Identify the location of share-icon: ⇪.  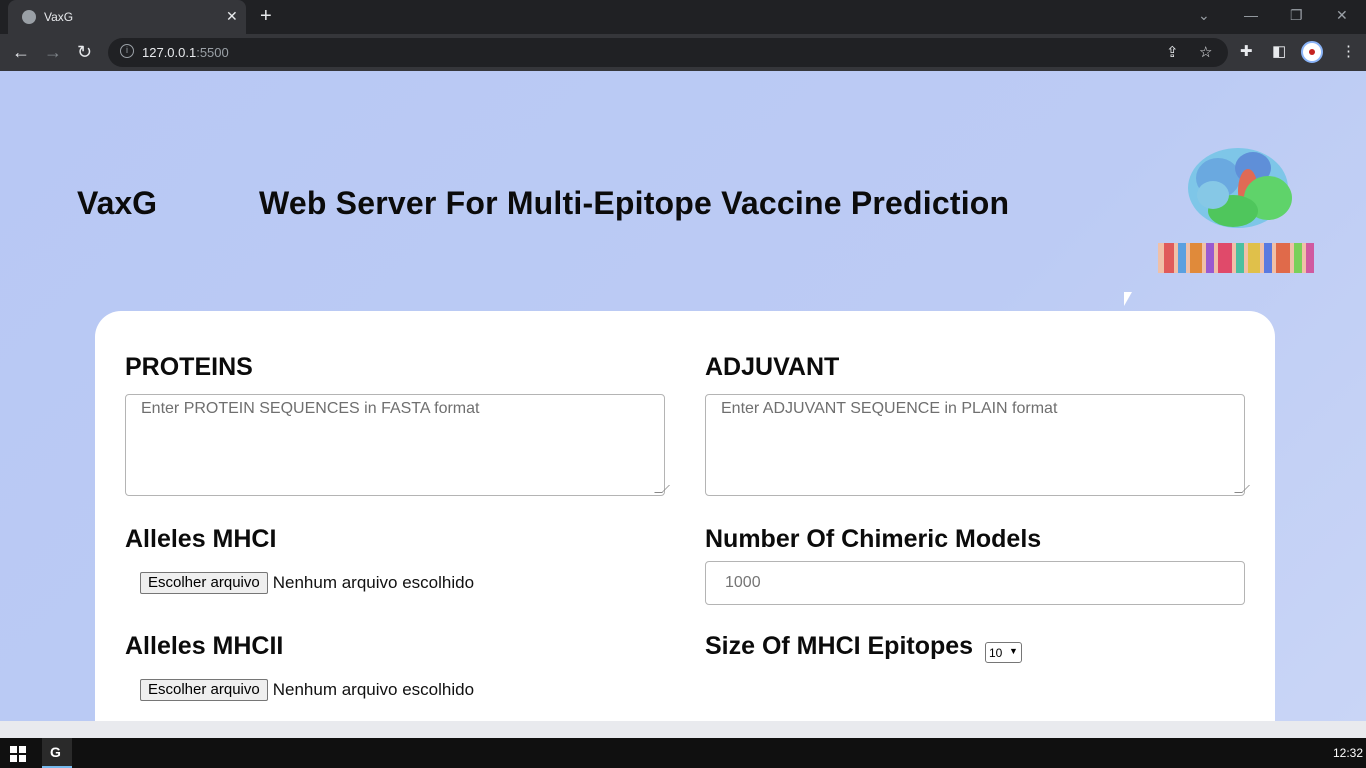
(1172, 52).